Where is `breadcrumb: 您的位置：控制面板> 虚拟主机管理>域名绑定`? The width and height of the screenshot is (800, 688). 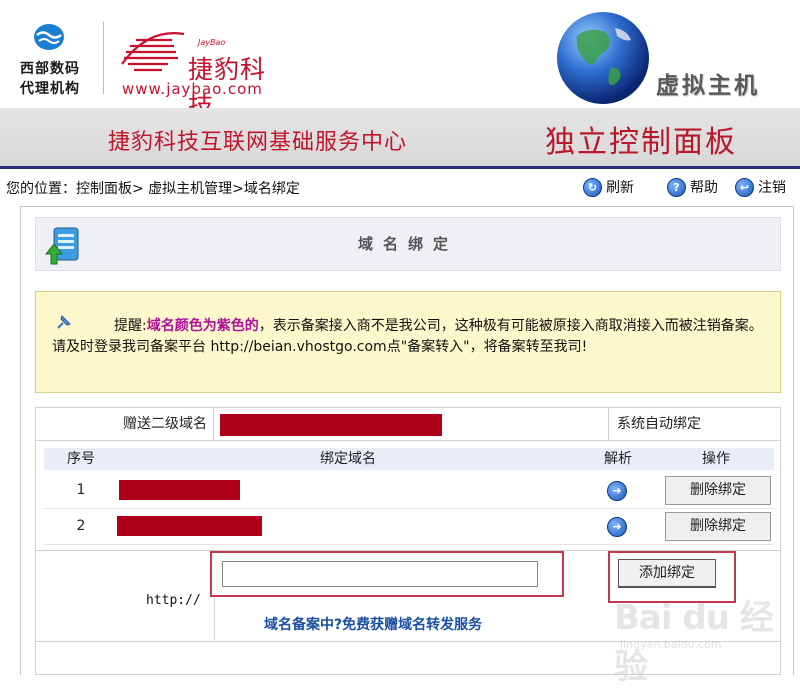 breadcrumb: 您的位置：控制面板> 虚拟主机管理>域名绑定 is located at coordinates (153, 189).